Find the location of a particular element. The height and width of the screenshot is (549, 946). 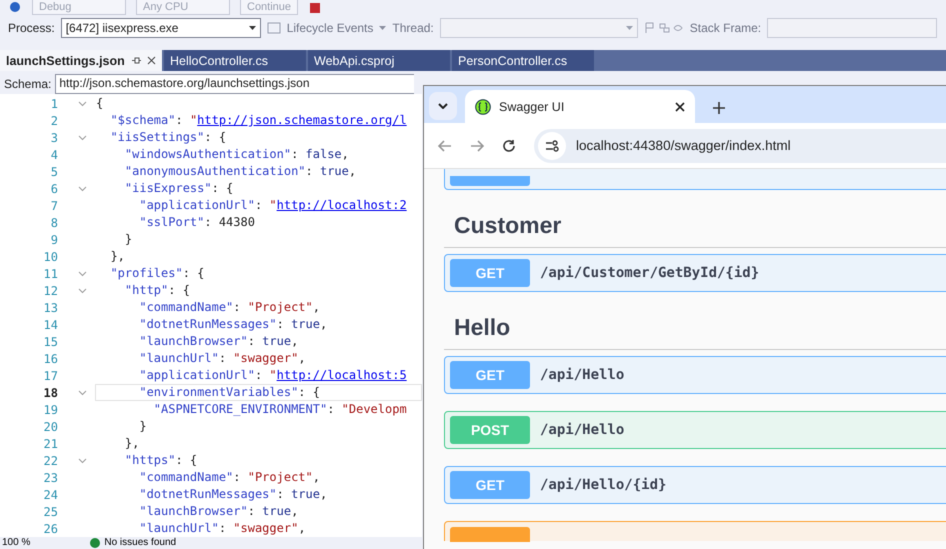

line-number: 25 is located at coordinates (50, 511).